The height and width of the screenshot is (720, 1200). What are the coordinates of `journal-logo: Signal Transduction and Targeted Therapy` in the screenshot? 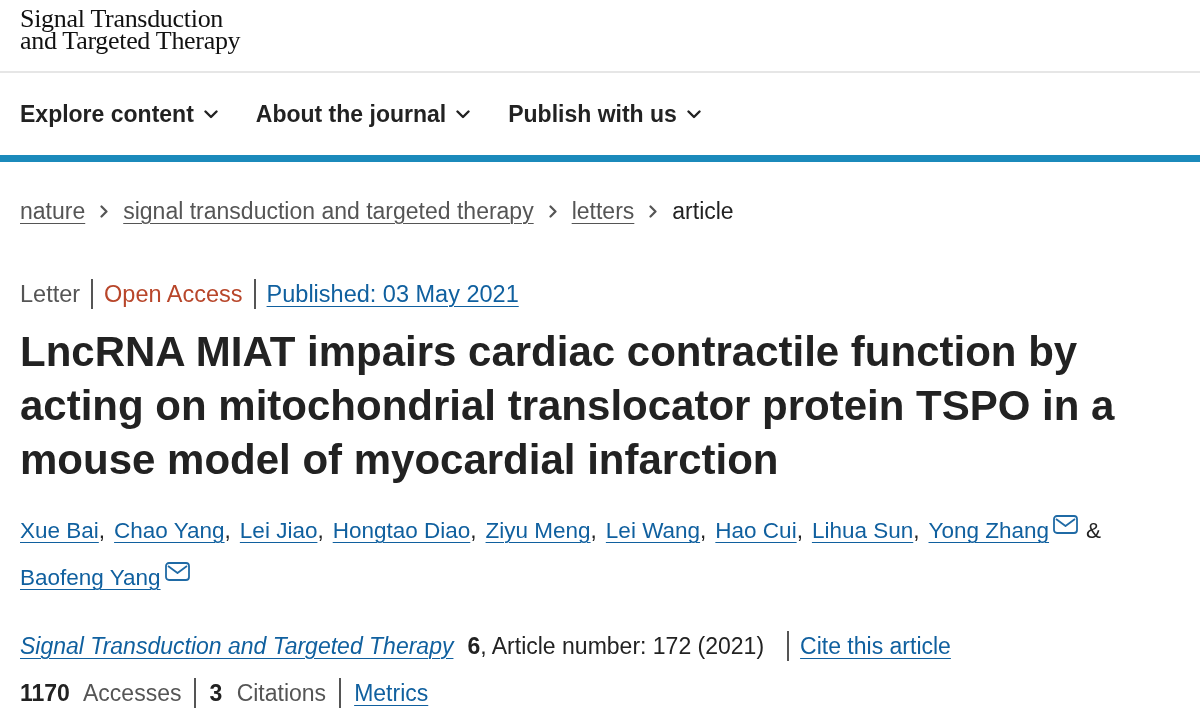 It's located at (130, 30).